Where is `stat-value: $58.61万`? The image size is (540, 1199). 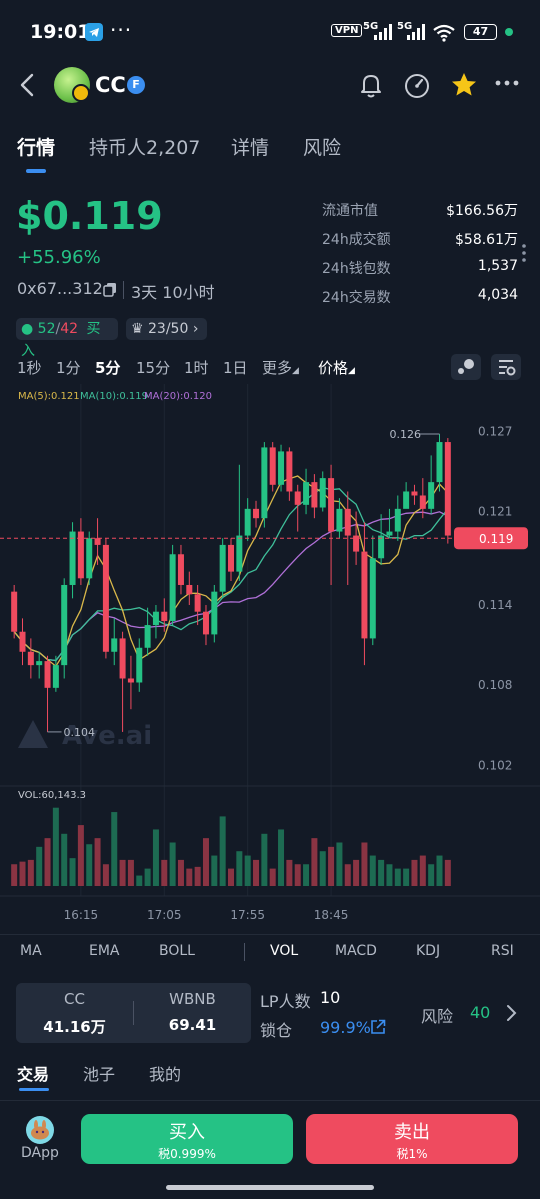
stat-value: $58.61万 is located at coordinates (486, 240).